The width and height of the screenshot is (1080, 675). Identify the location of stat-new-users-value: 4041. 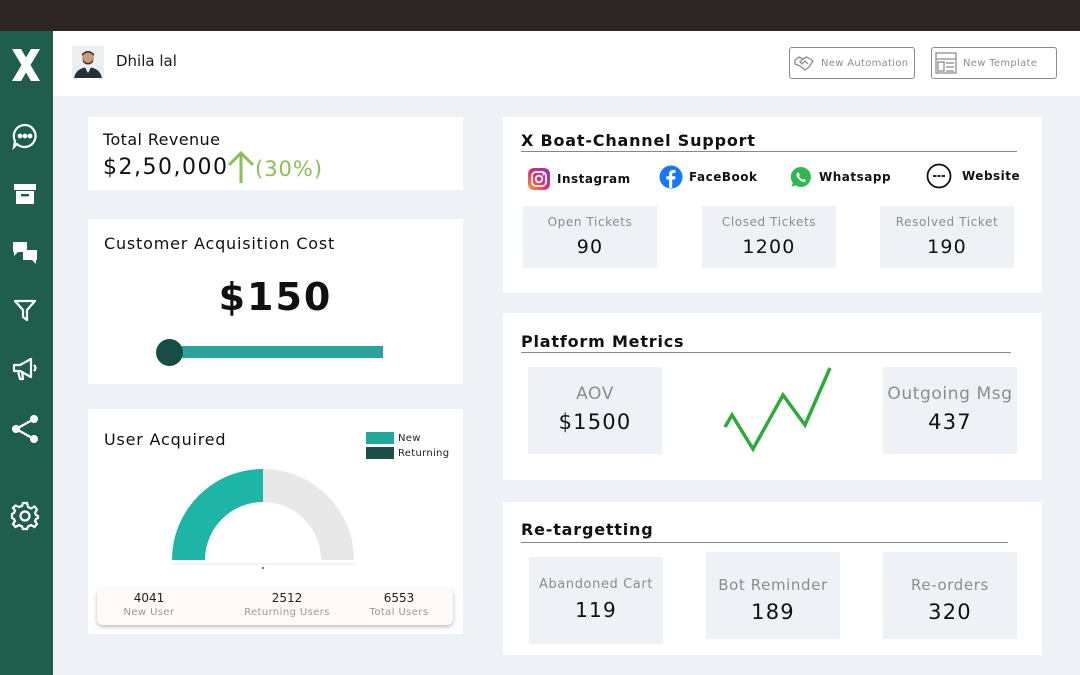
(149, 598).